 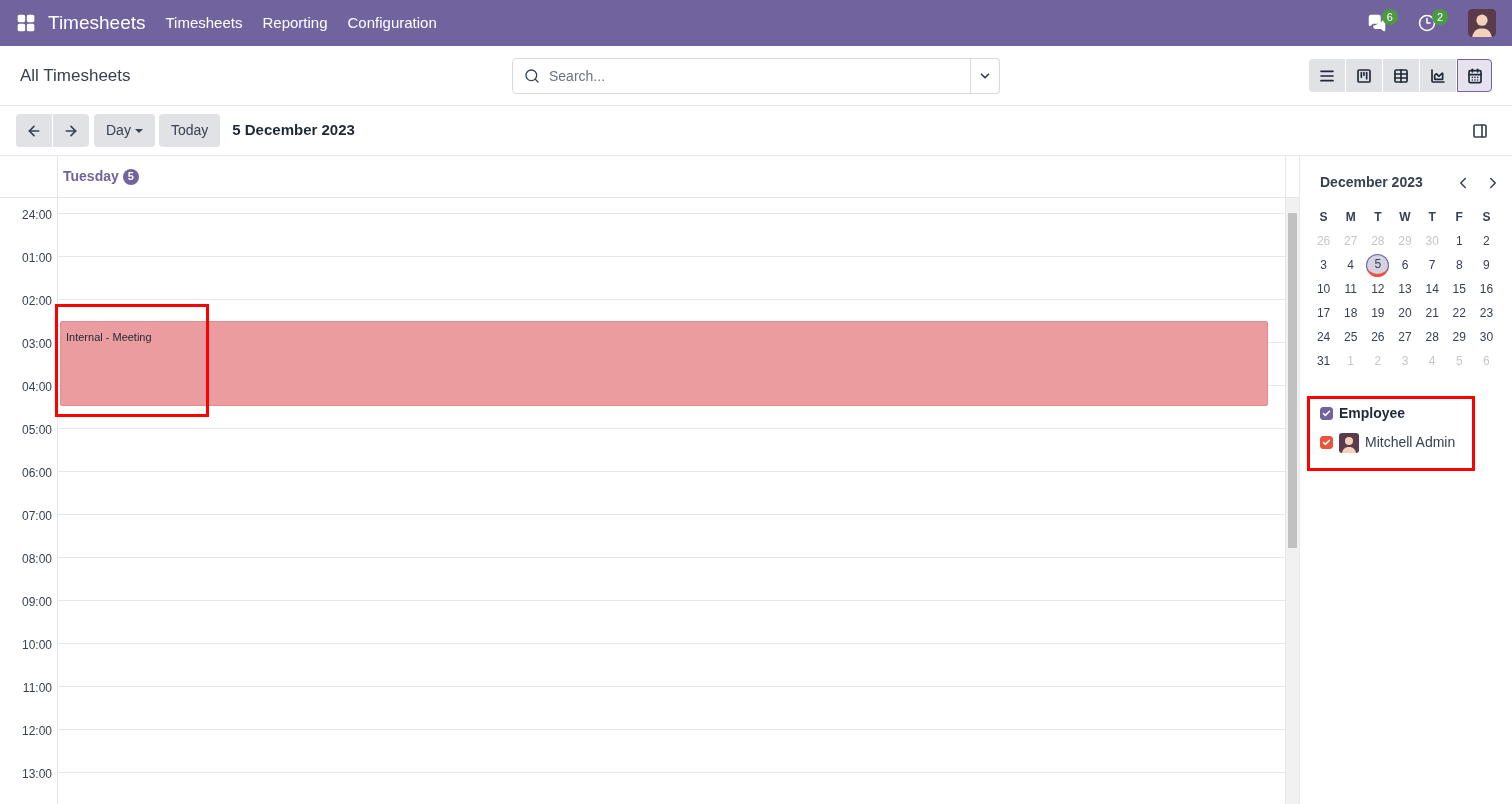 What do you see at coordinates (76, 75) in the screenshot?
I see `page-title: All Timesheets` at bounding box center [76, 75].